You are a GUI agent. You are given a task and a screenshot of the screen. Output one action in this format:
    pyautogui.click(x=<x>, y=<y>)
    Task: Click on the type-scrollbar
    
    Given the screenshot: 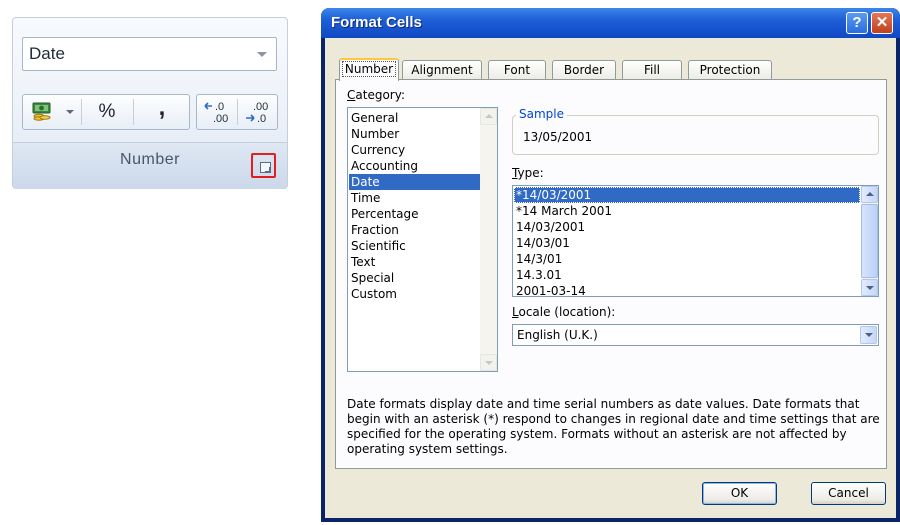 What is the action you would take?
    pyautogui.click(x=869, y=241)
    